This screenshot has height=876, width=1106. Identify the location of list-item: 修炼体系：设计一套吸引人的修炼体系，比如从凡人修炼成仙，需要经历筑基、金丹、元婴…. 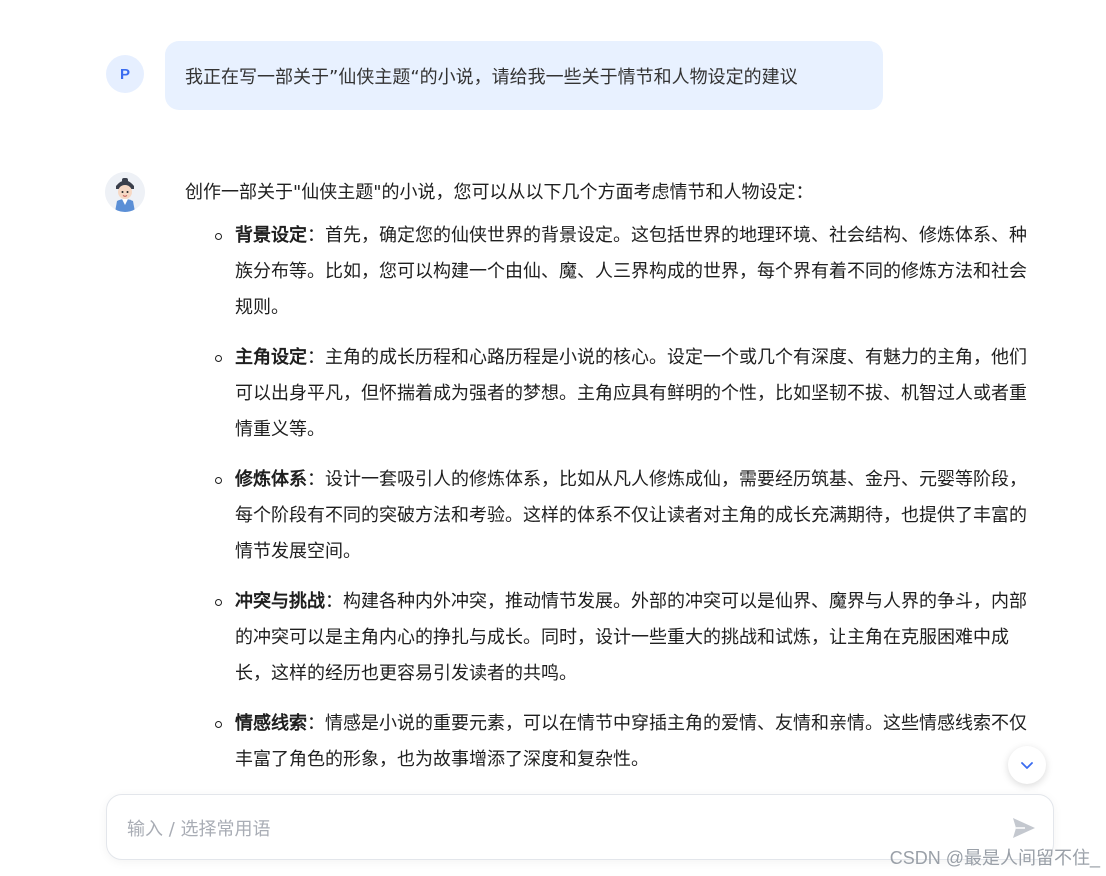
(613, 516).